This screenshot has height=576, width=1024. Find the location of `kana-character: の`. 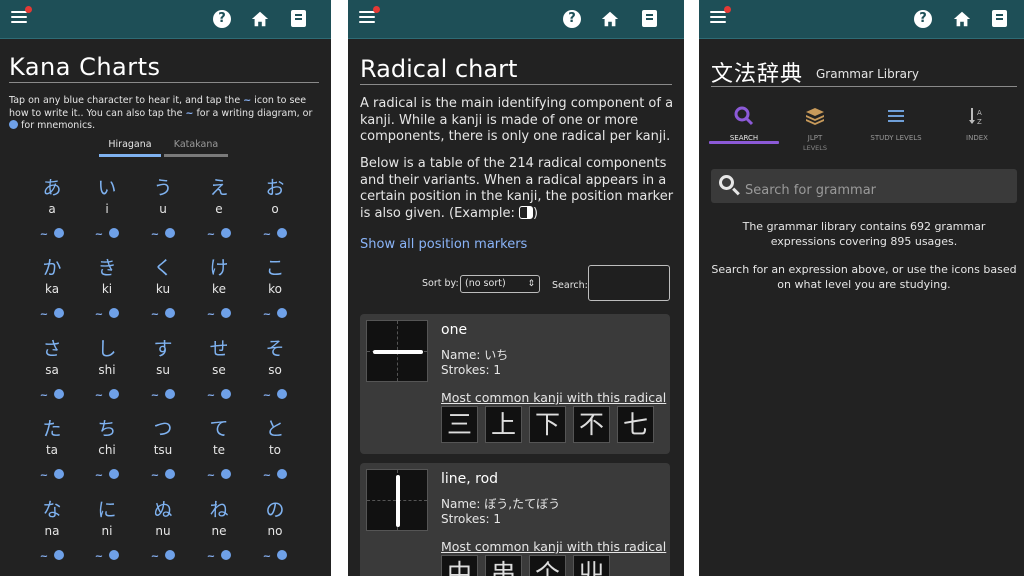

kana-character: の is located at coordinates (275, 510).